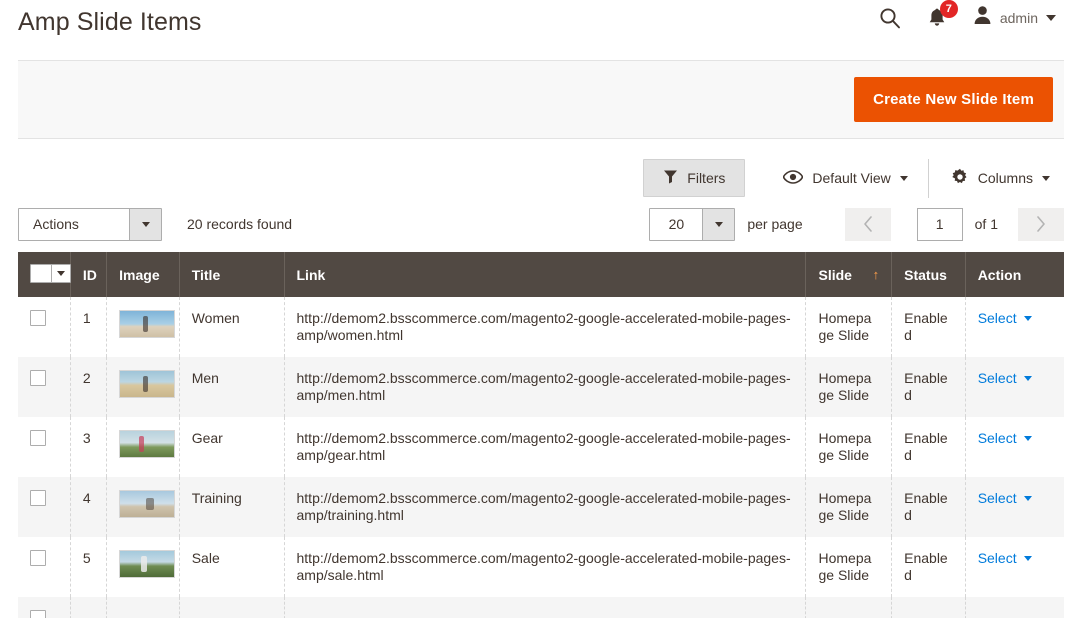  What do you see at coordinates (89, 447) in the screenshot?
I see `row-id: 3` at bounding box center [89, 447].